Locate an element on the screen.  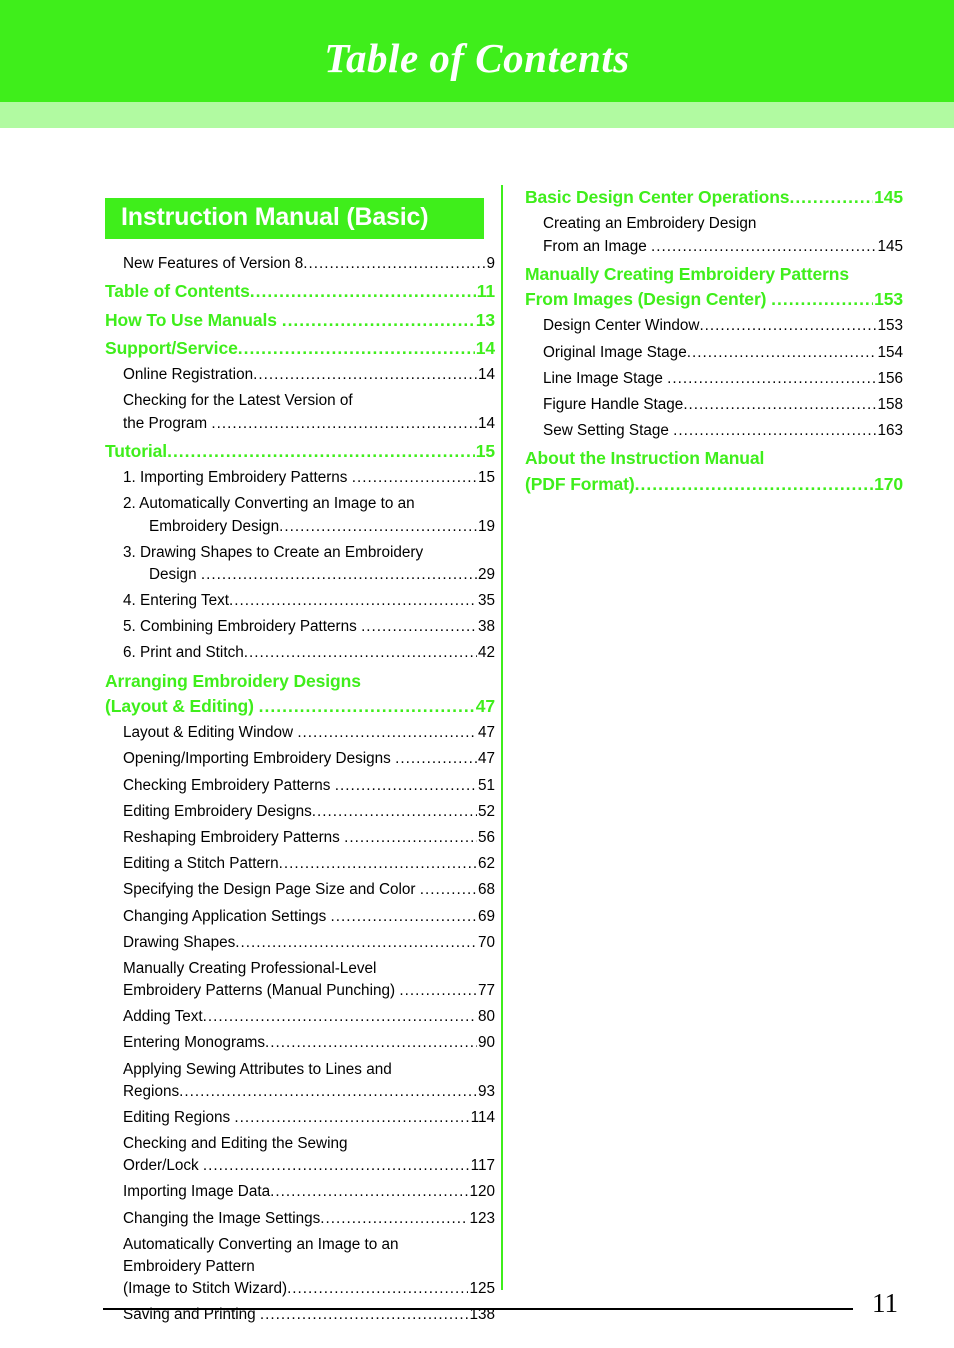
toc-entry-text: Design Center Window is located at coordinates (621, 326).